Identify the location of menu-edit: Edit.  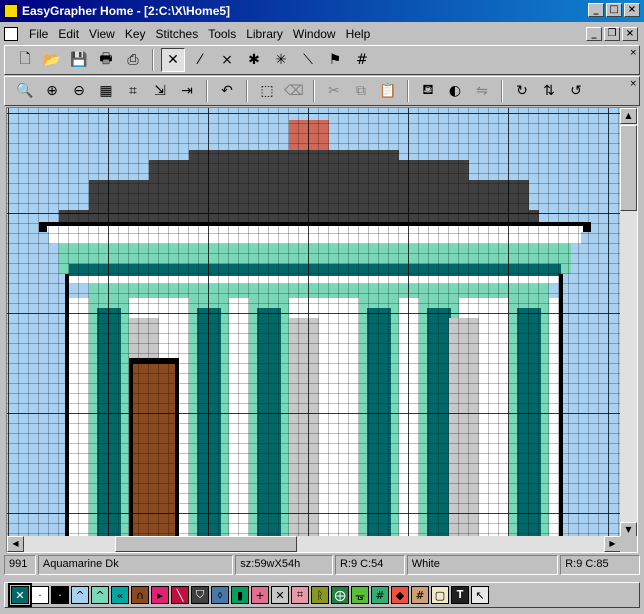
(68, 34).